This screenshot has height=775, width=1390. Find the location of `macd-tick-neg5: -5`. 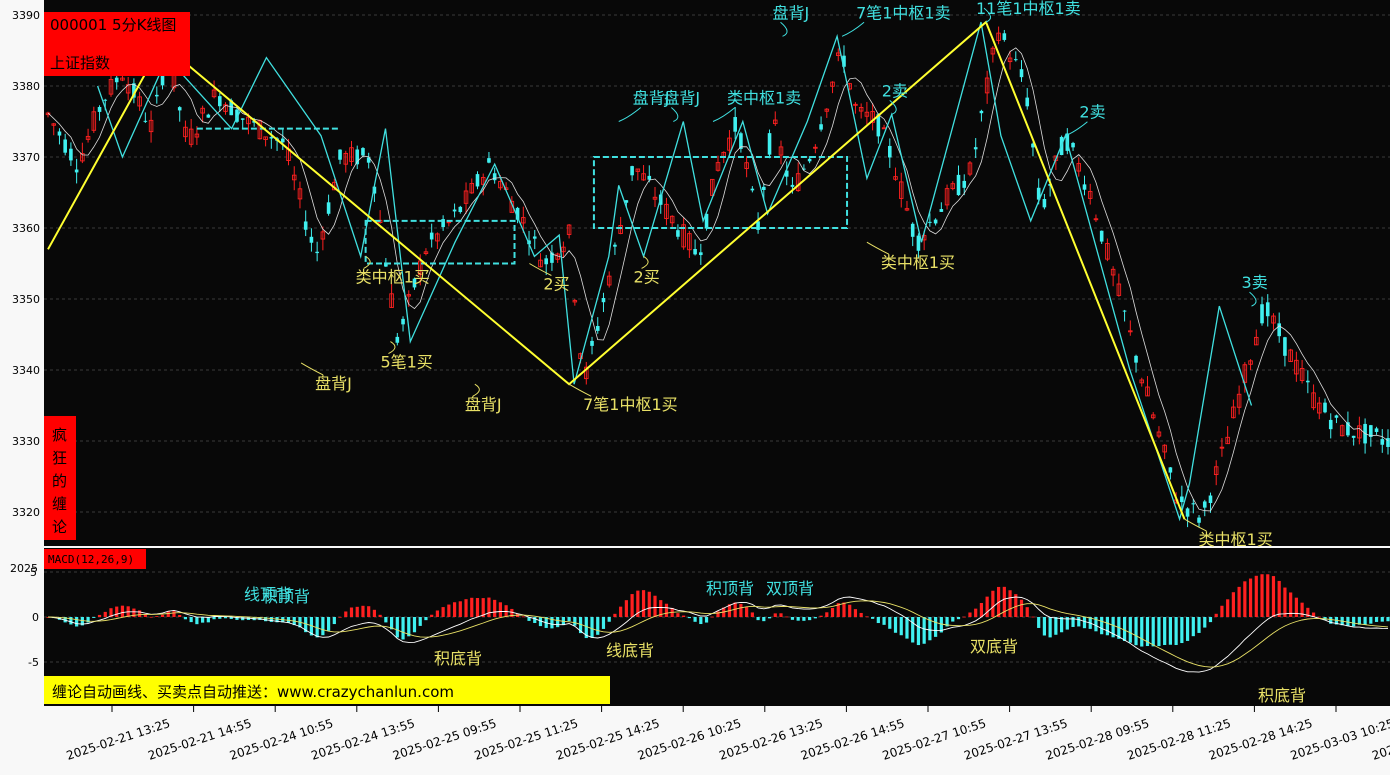

macd-tick-neg5: -5 is located at coordinates (33, 662).